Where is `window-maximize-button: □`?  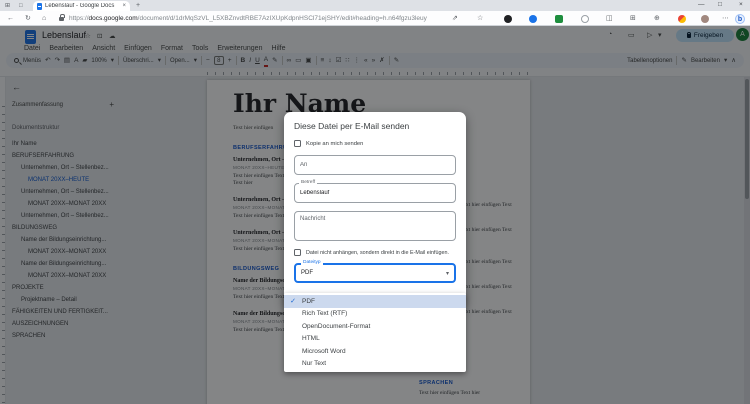
window-maximize-button: □ is located at coordinates (720, 4).